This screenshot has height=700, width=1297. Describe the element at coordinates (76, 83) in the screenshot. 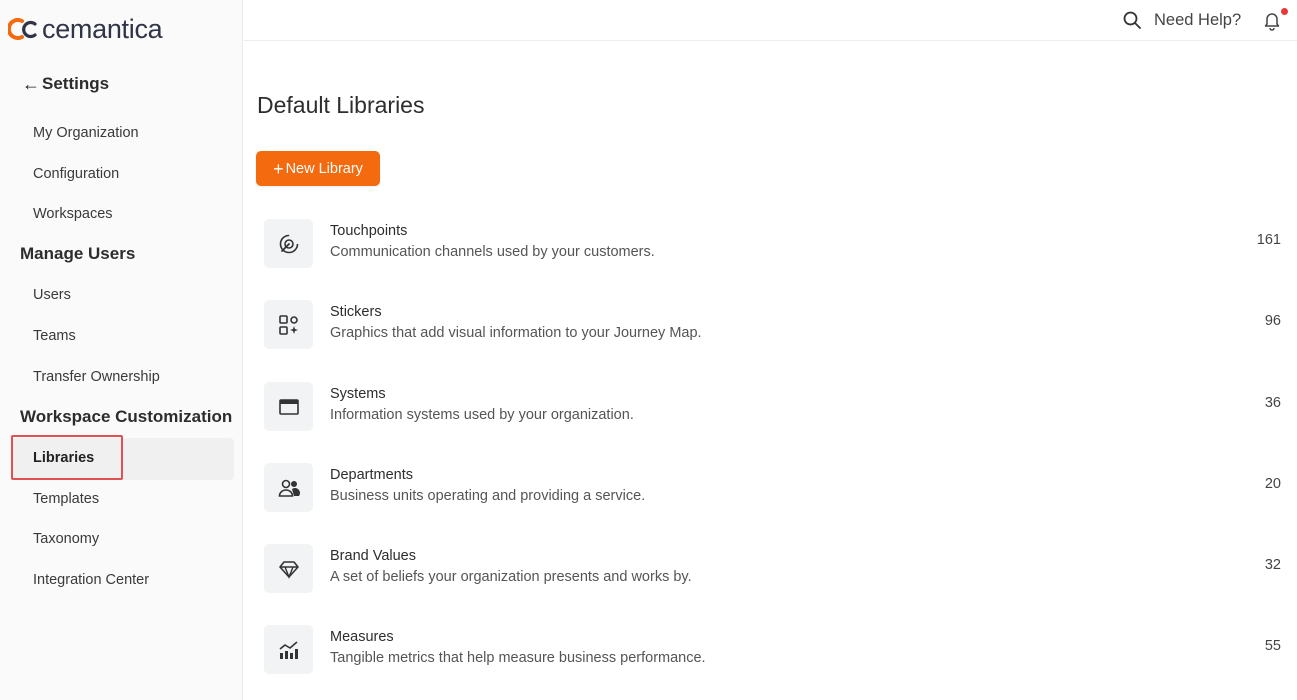

I see `settings-heading: Settings` at that location.